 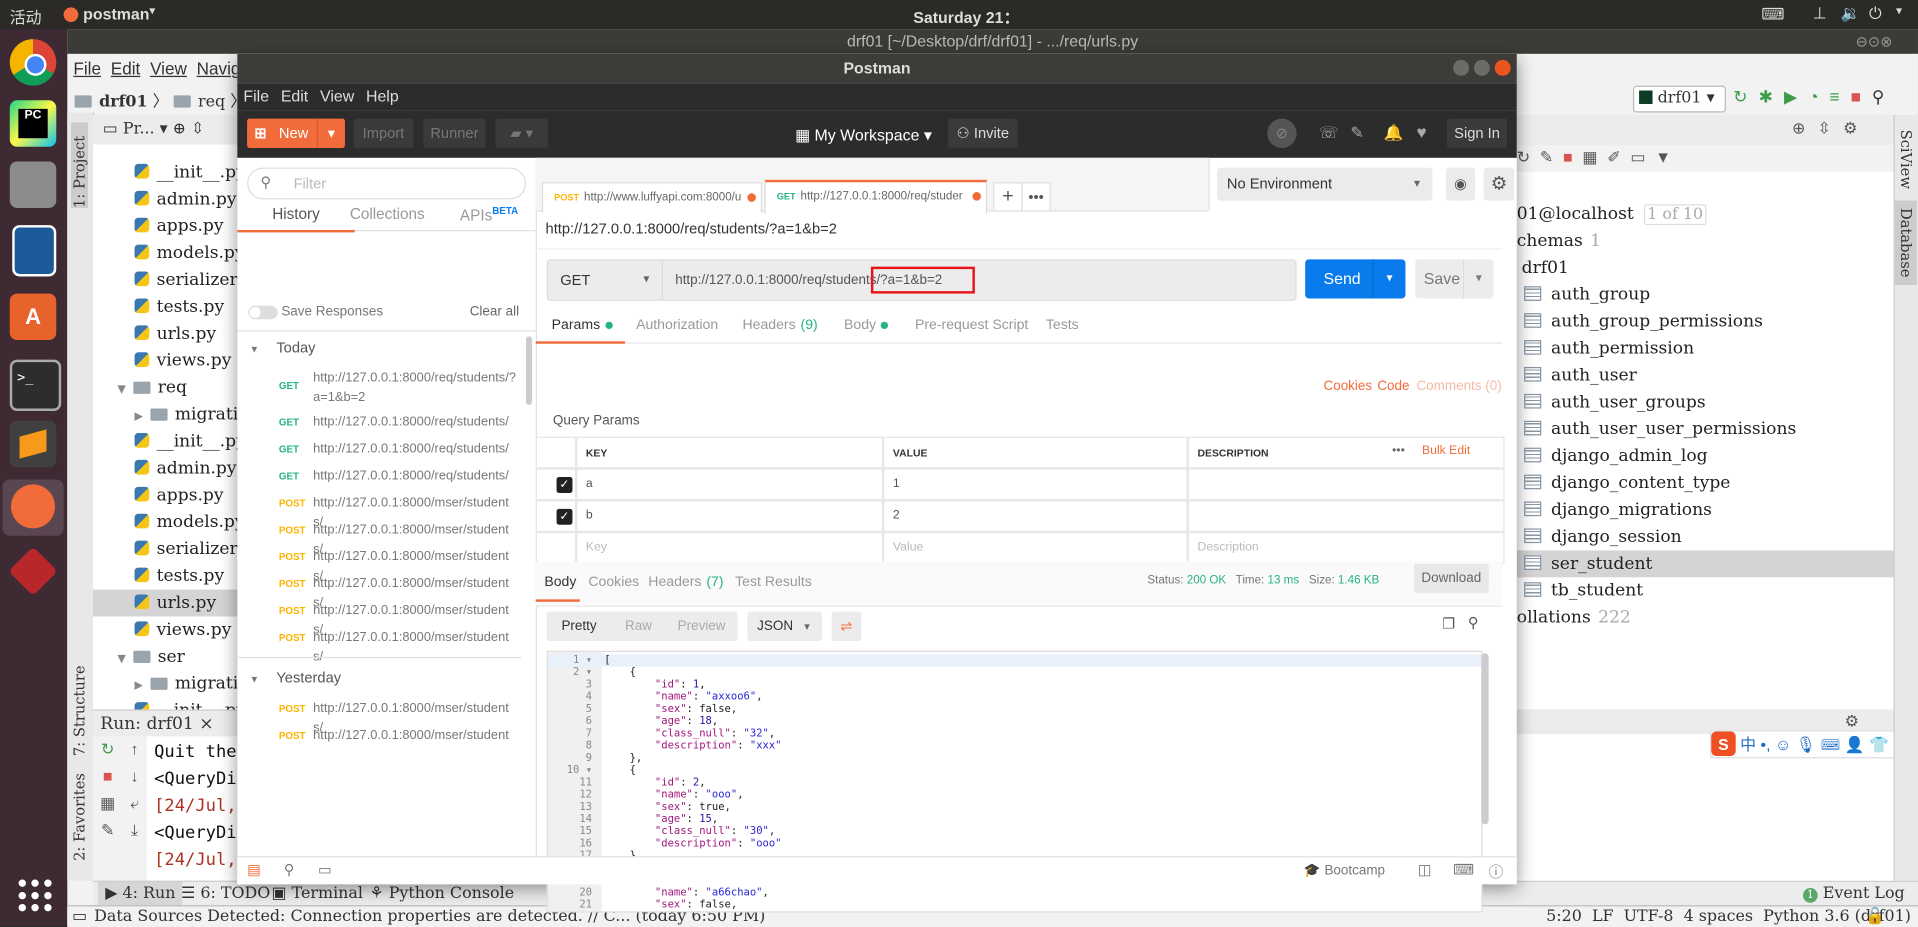 What do you see at coordinates (1748, 744) in the screenshot?
I see `ime-lang: 中` at bounding box center [1748, 744].